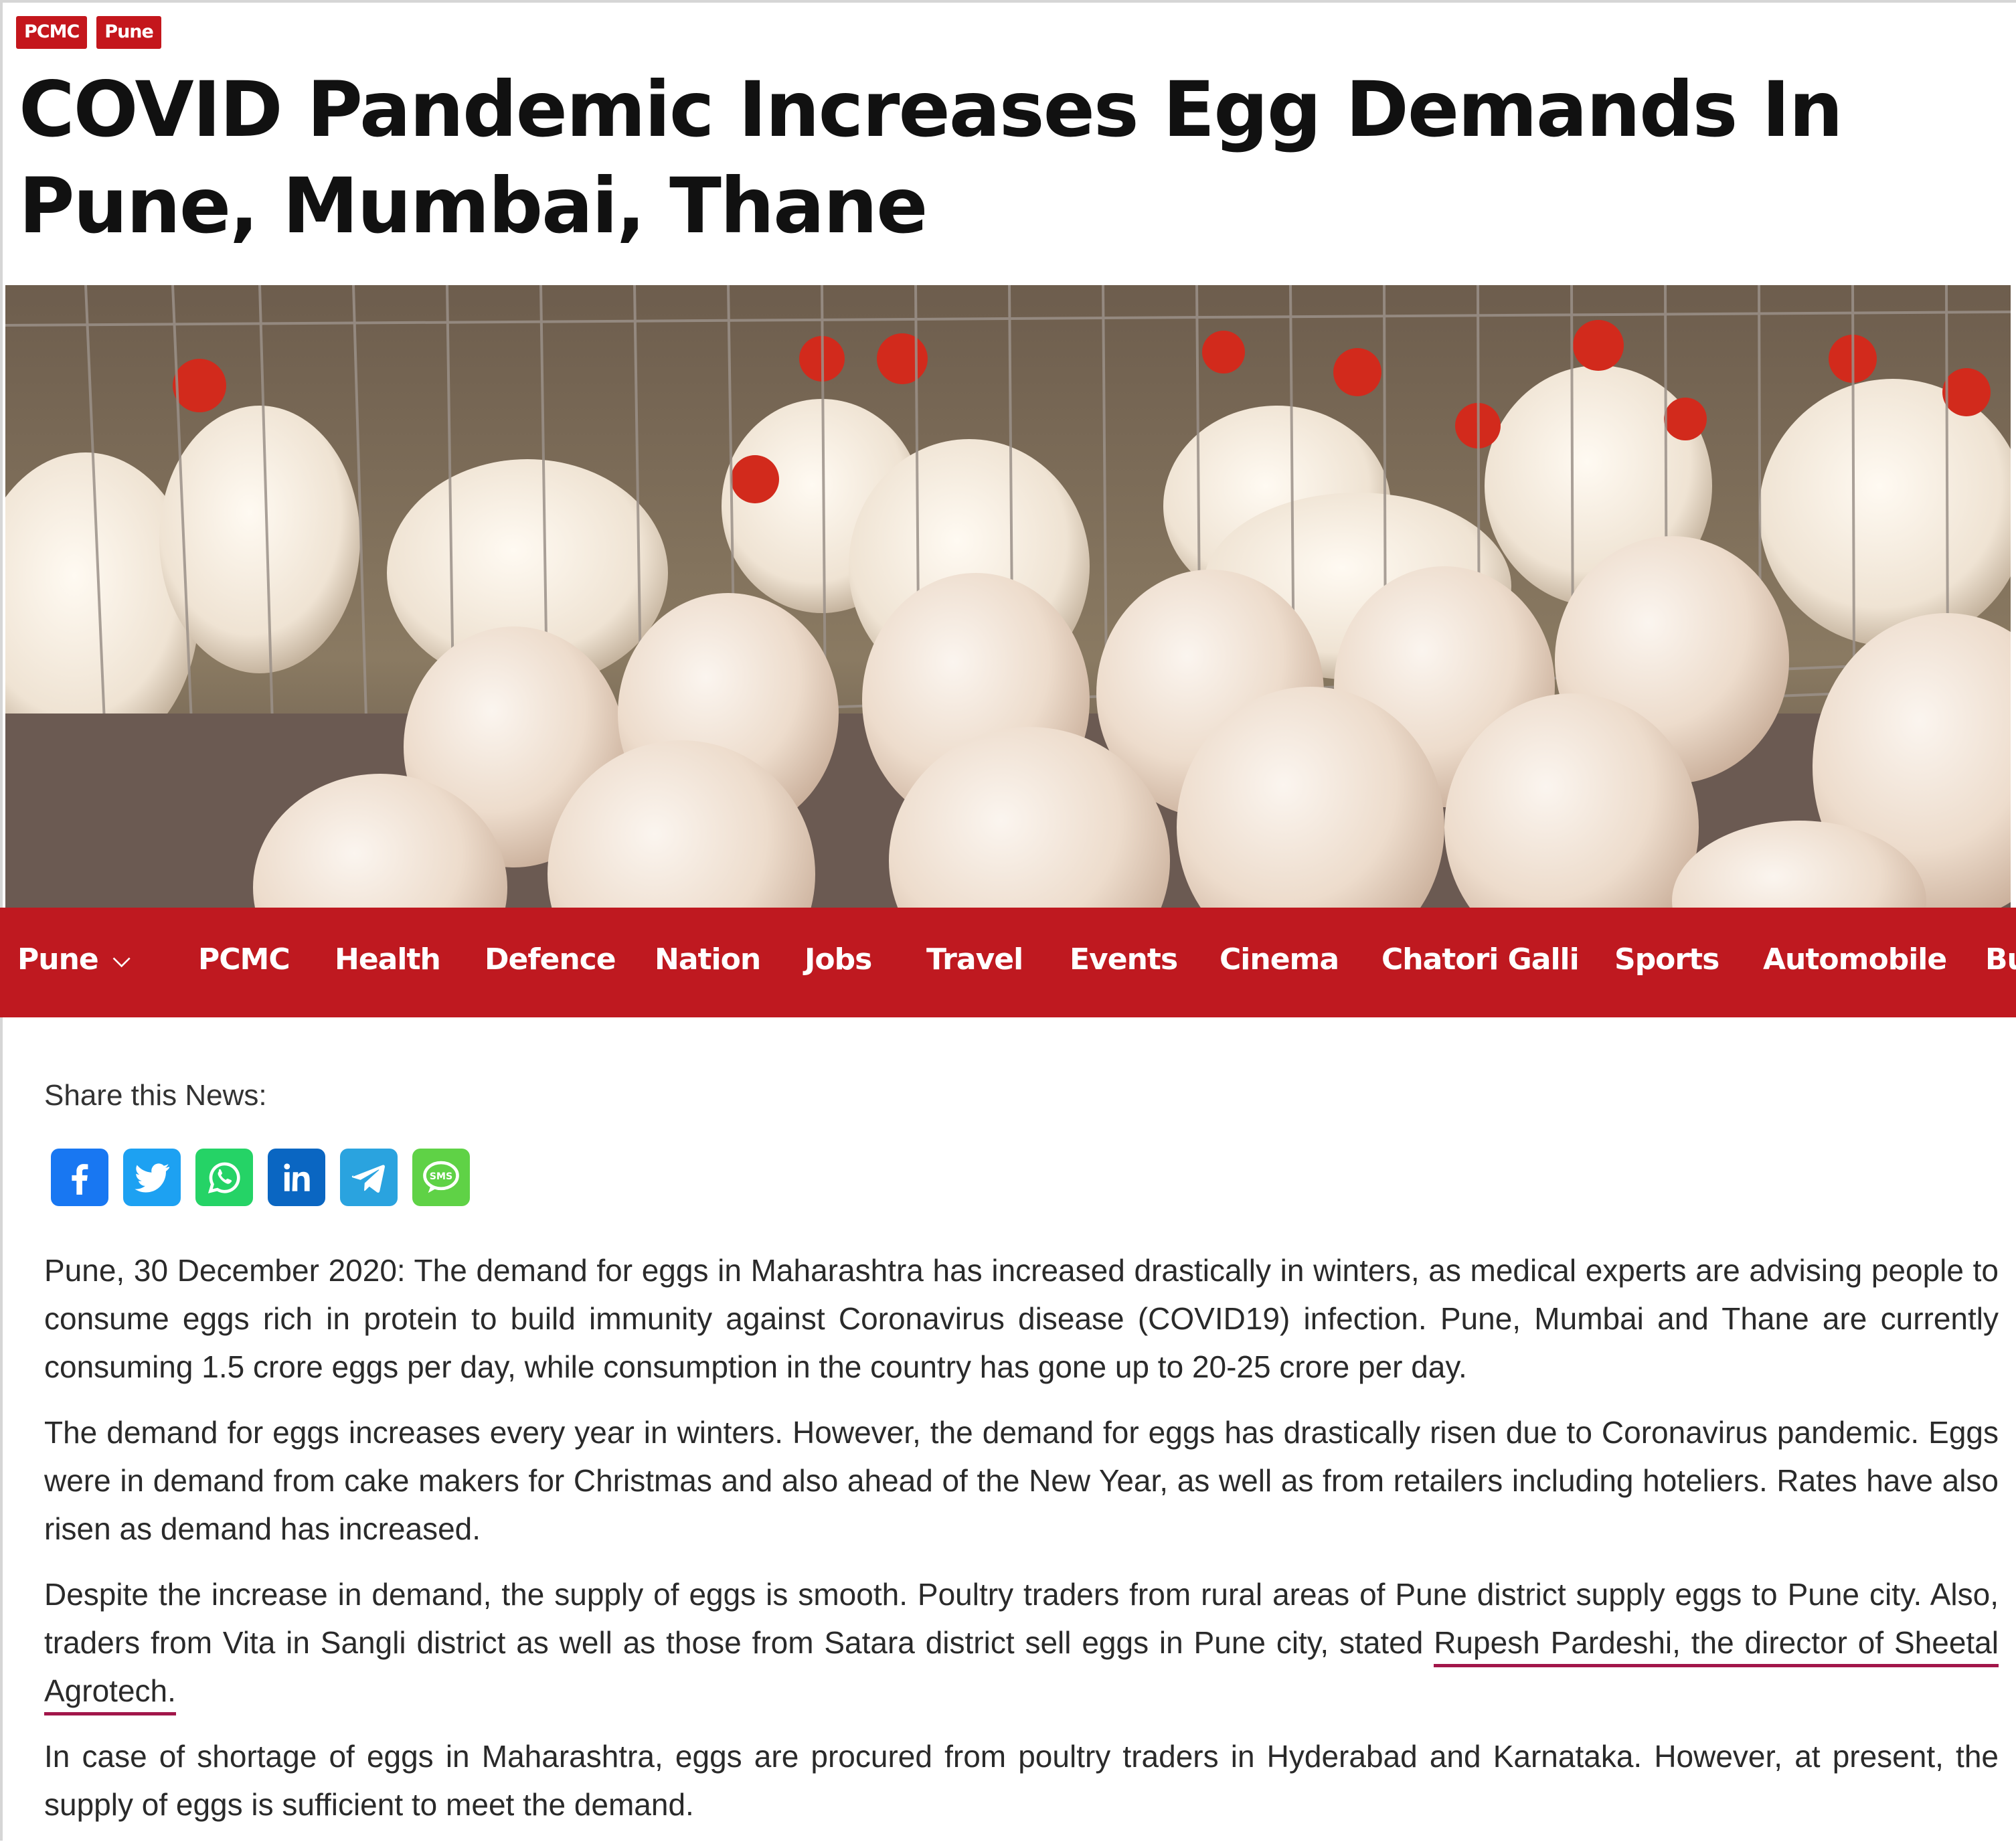 This screenshot has height=1846, width=2016. What do you see at coordinates (1480, 959) in the screenshot?
I see `nav-item-chatori-galli: Chatori Galli` at bounding box center [1480, 959].